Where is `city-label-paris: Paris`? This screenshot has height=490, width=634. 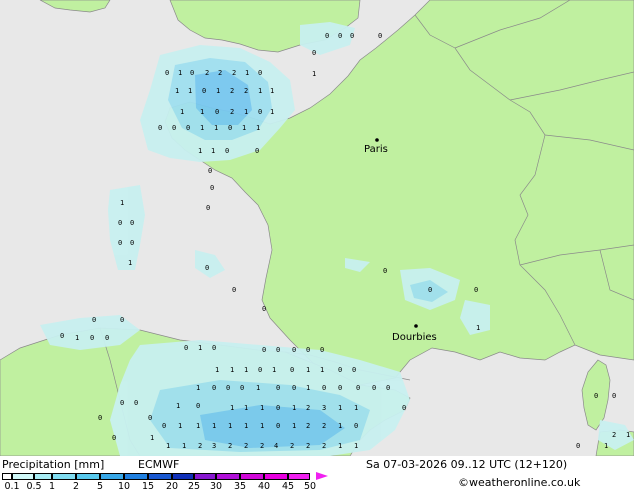 city-label-paris: Paris is located at coordinates (376, 149).